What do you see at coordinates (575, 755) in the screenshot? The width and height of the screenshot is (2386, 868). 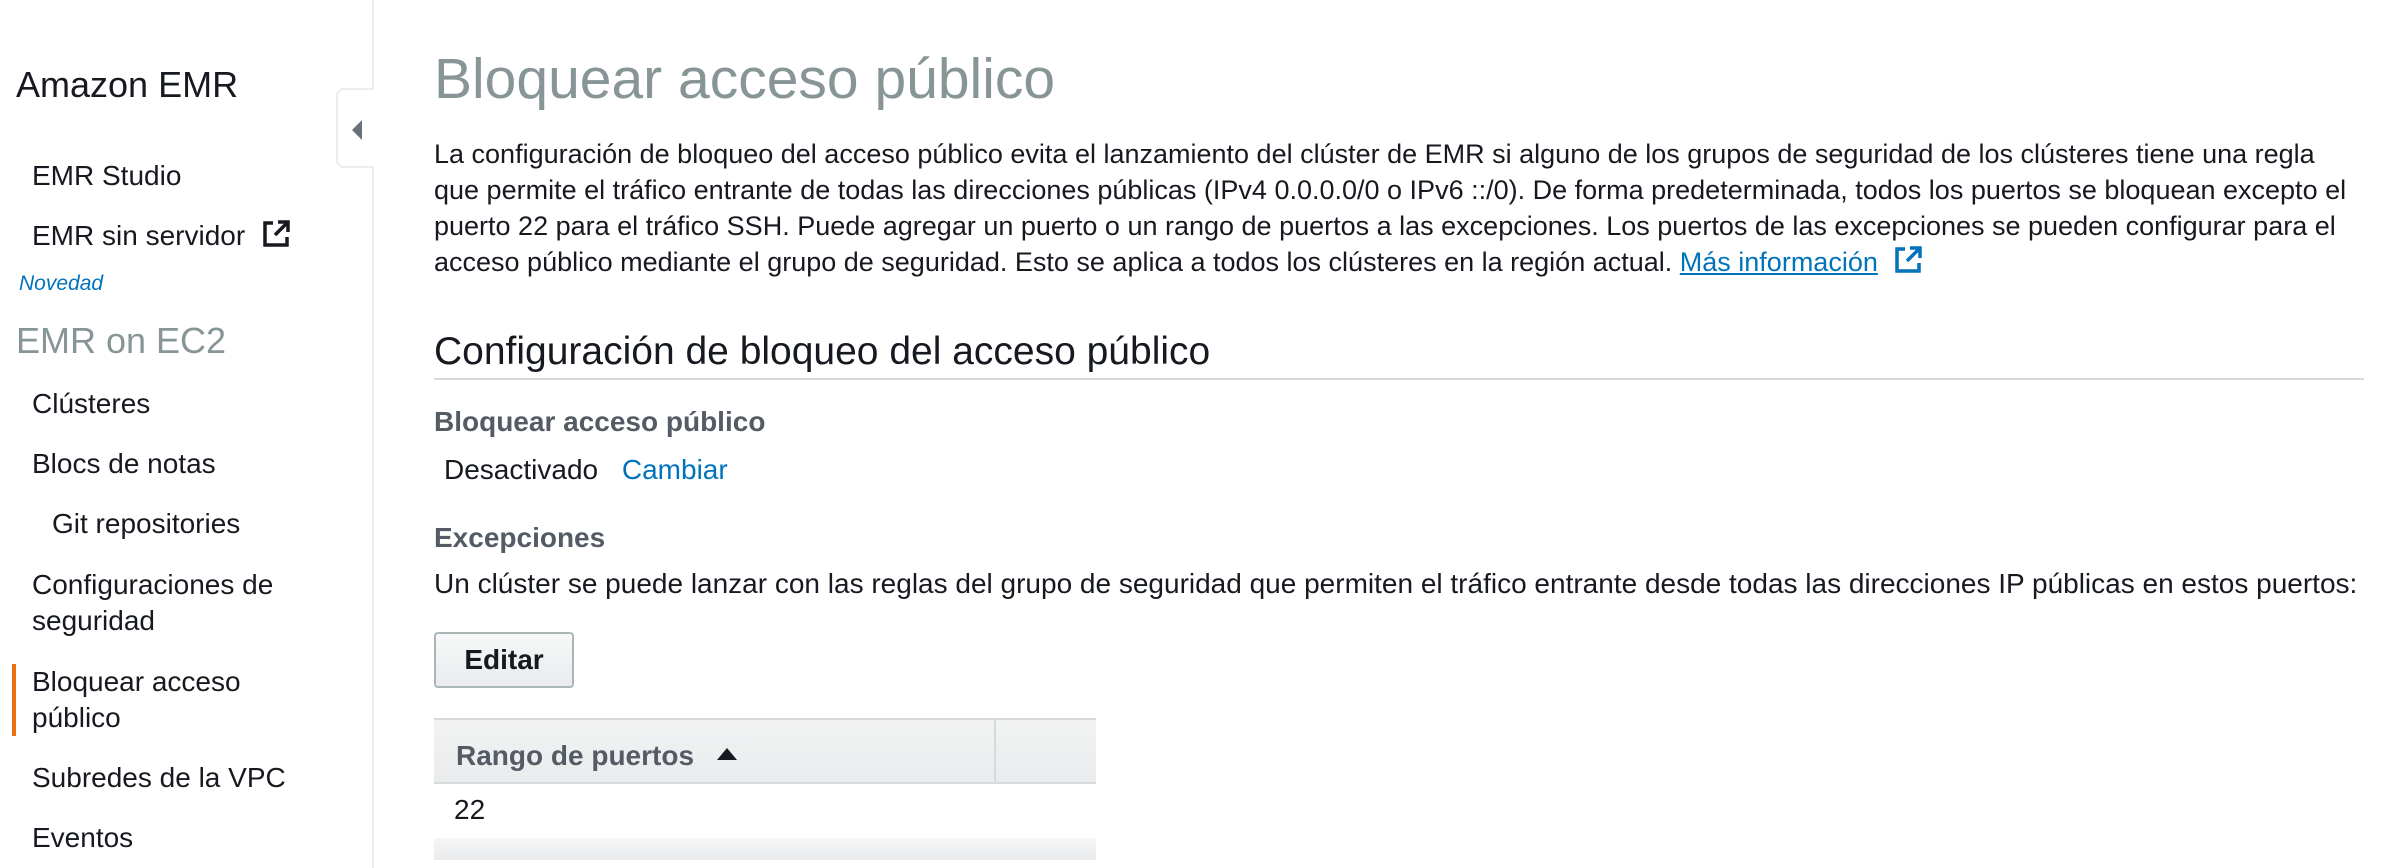 I see `column-header-label: Rango de puertos` at bounding box center [575, 755].